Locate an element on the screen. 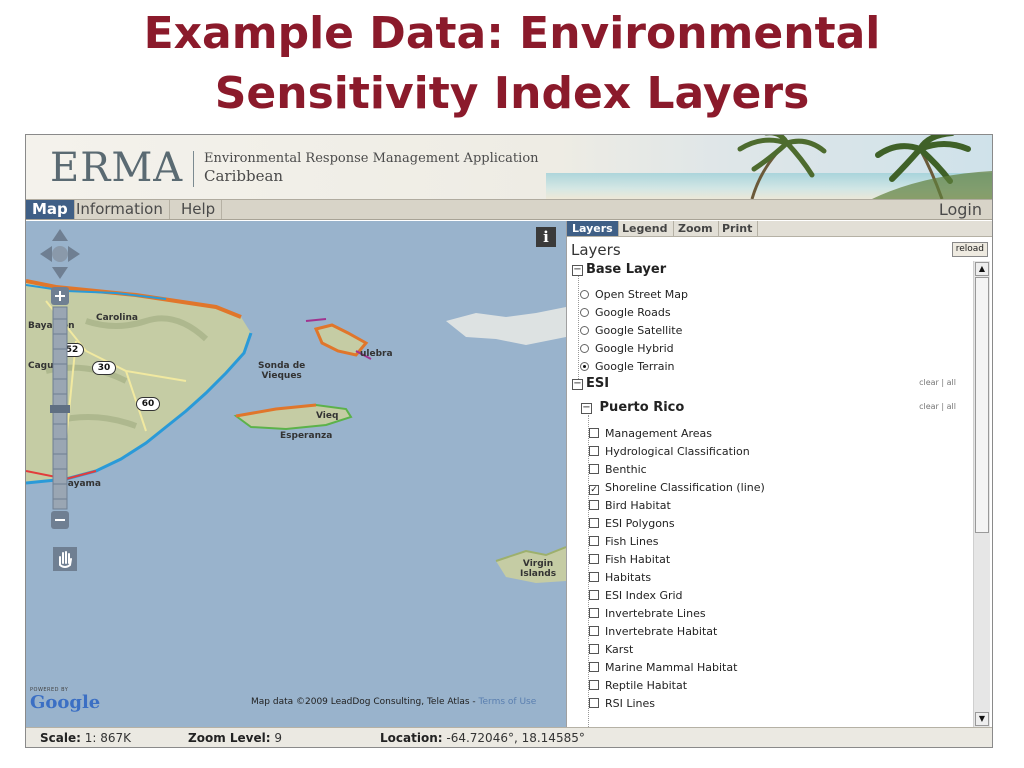 The width and height of the screenshot is (1024, 768). radio-open-street-map: Open Street Map is located at coordinates (634, 294).